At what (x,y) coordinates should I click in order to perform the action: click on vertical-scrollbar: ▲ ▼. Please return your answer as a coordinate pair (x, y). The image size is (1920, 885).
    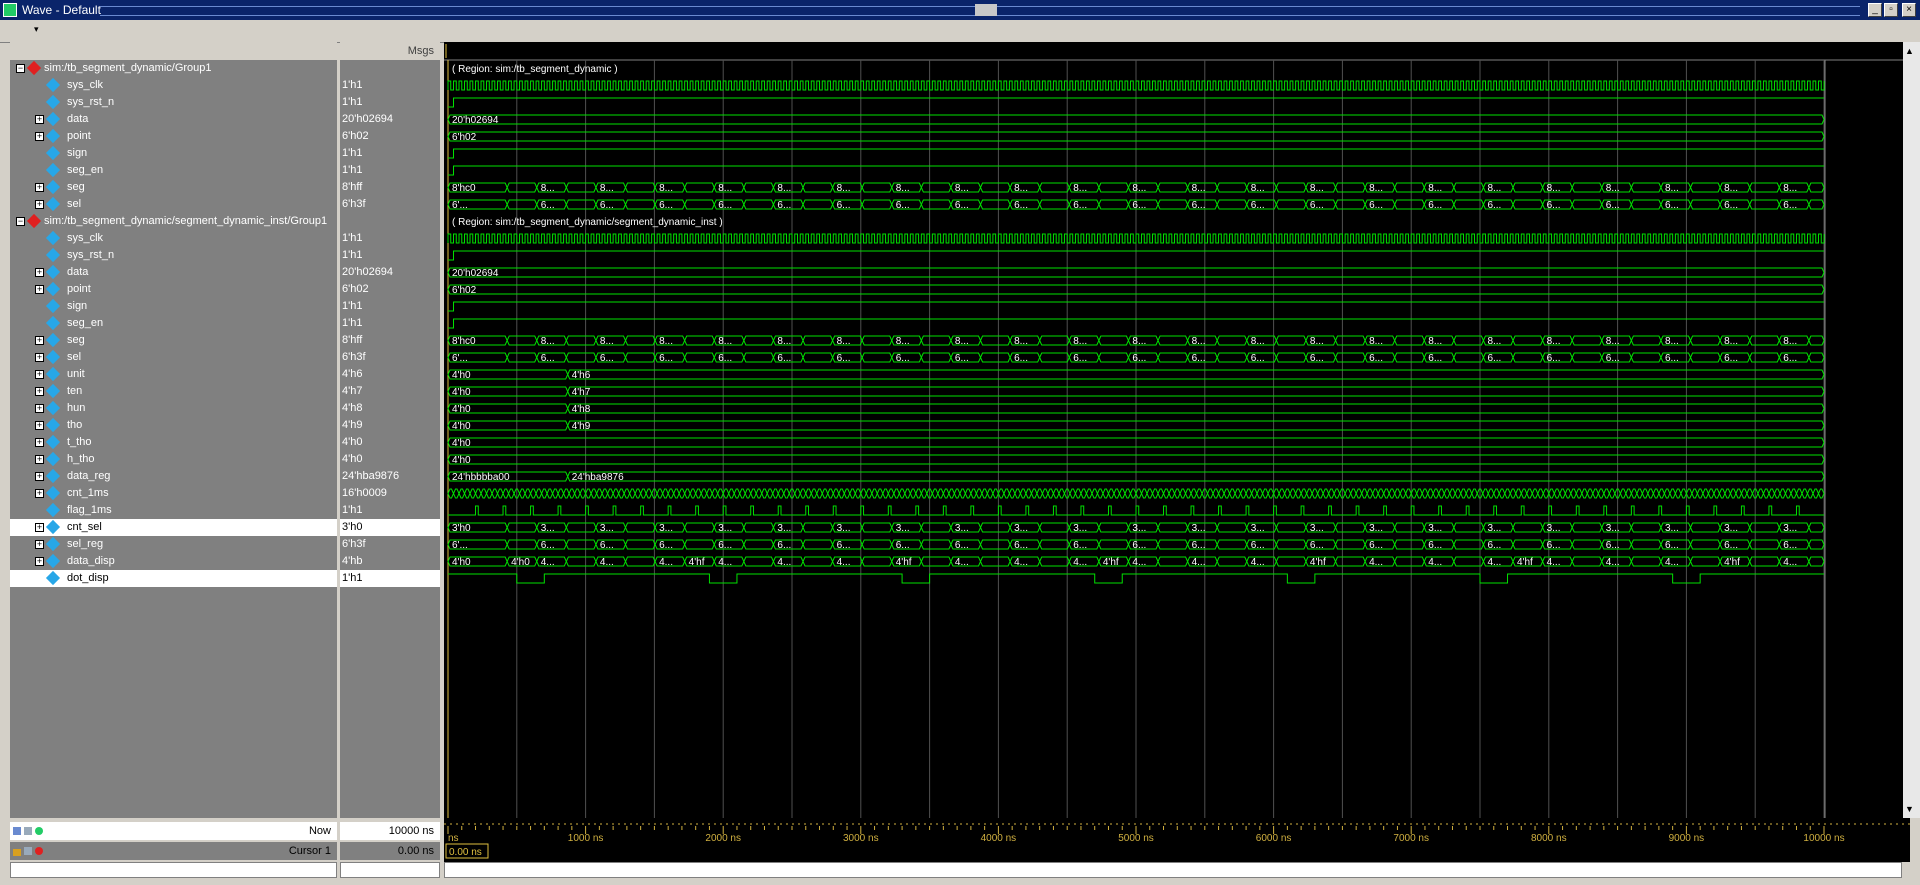
    Looking at the image, I should click on (1911, 430).